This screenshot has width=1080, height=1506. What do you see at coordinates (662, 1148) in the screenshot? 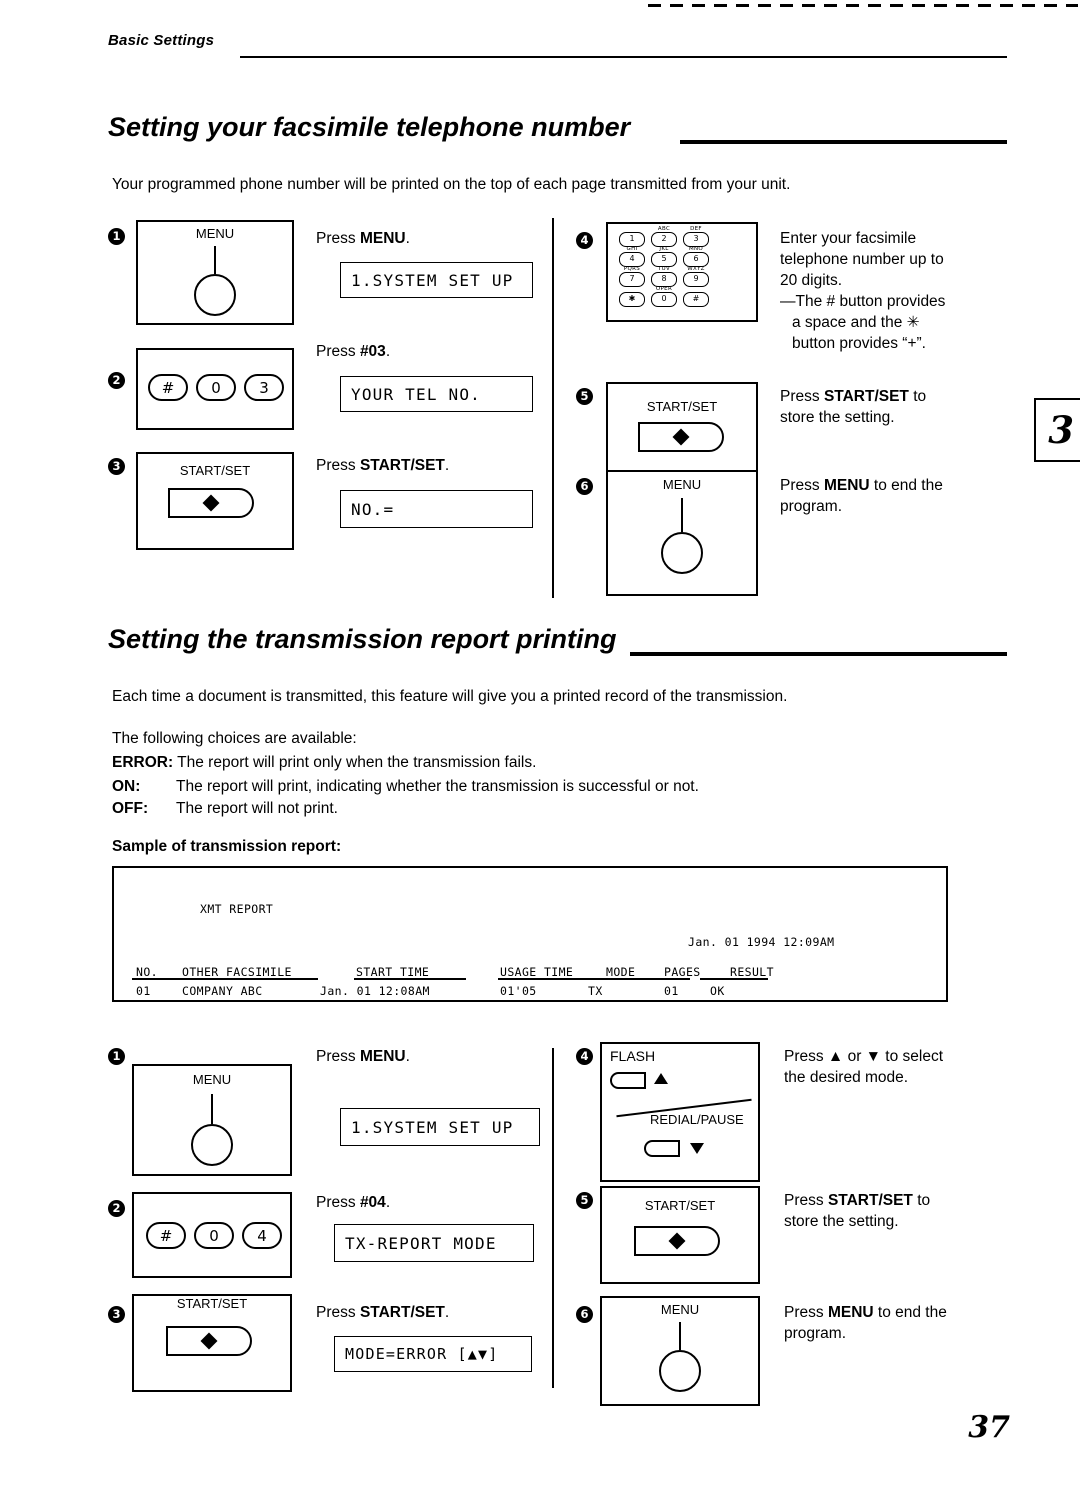
I see `redial-pause-button` at bounding box center [662, 1148].